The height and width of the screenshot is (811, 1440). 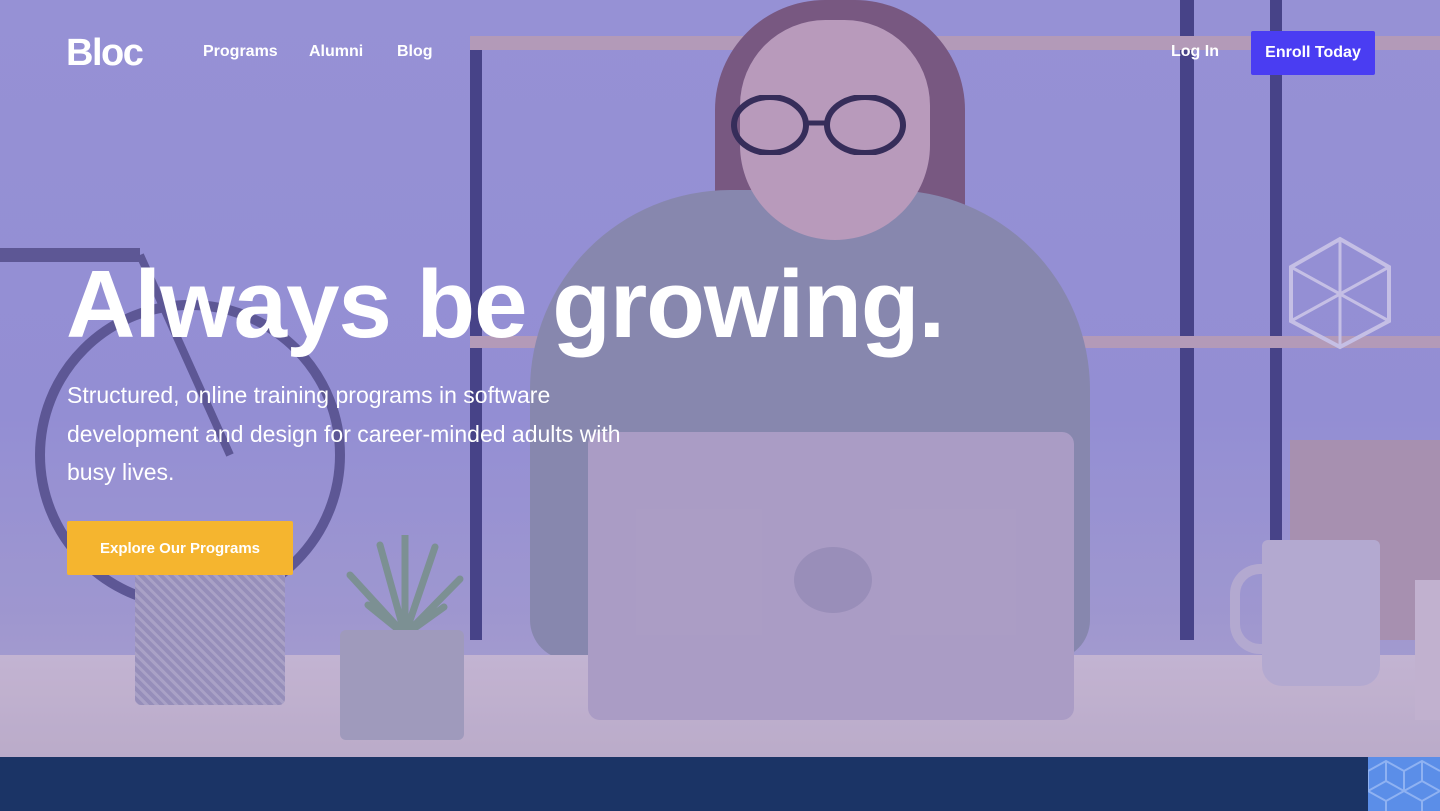 I want to click on nav-link-blog: Blog, so click(x=415, y=52).